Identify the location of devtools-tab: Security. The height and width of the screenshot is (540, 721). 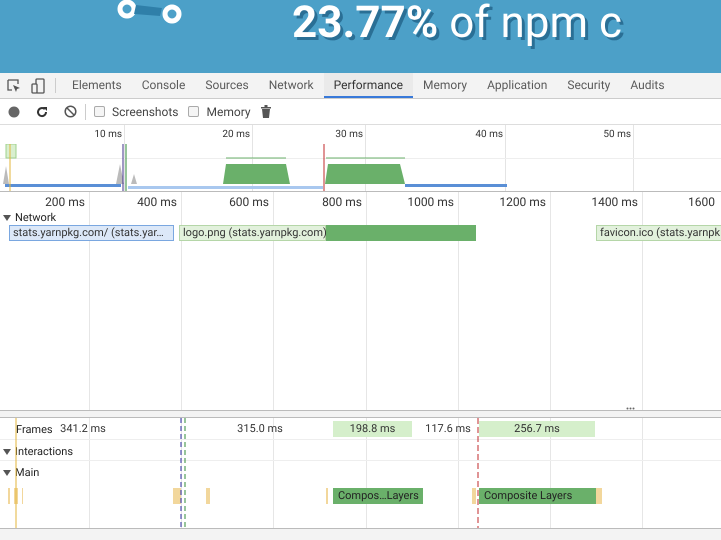
(588, 85).